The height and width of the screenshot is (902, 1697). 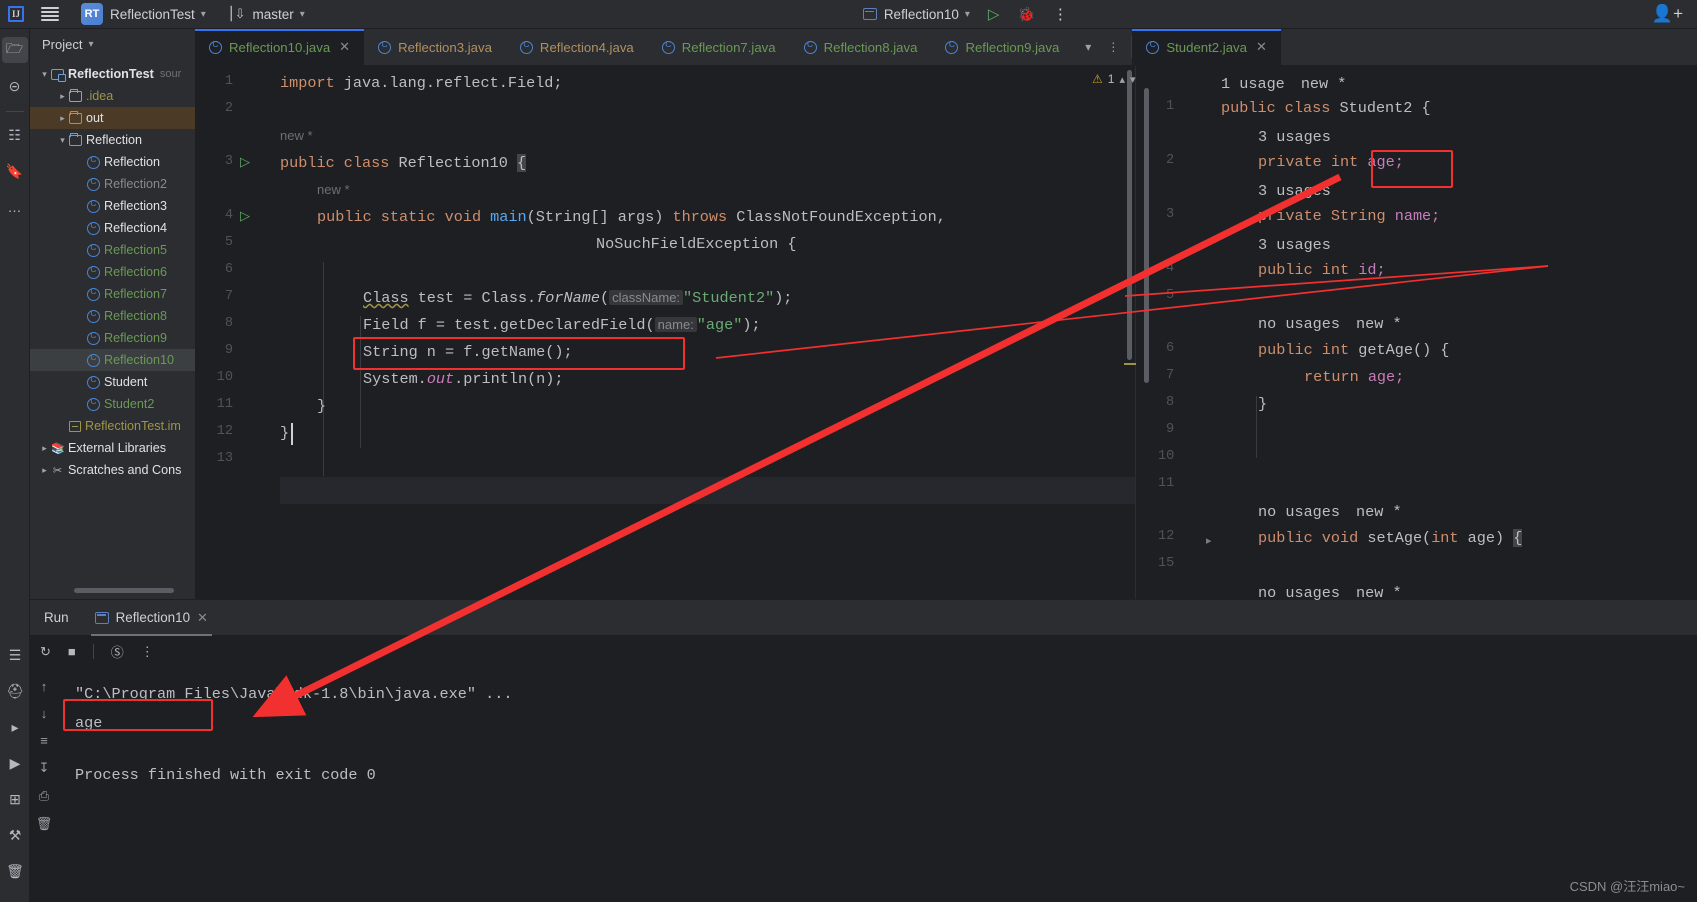 What do you see at coordinates (152, 14) in the screenshot?
I see `project-name-label: ReflectionTest` at bounding box center [152, 14].